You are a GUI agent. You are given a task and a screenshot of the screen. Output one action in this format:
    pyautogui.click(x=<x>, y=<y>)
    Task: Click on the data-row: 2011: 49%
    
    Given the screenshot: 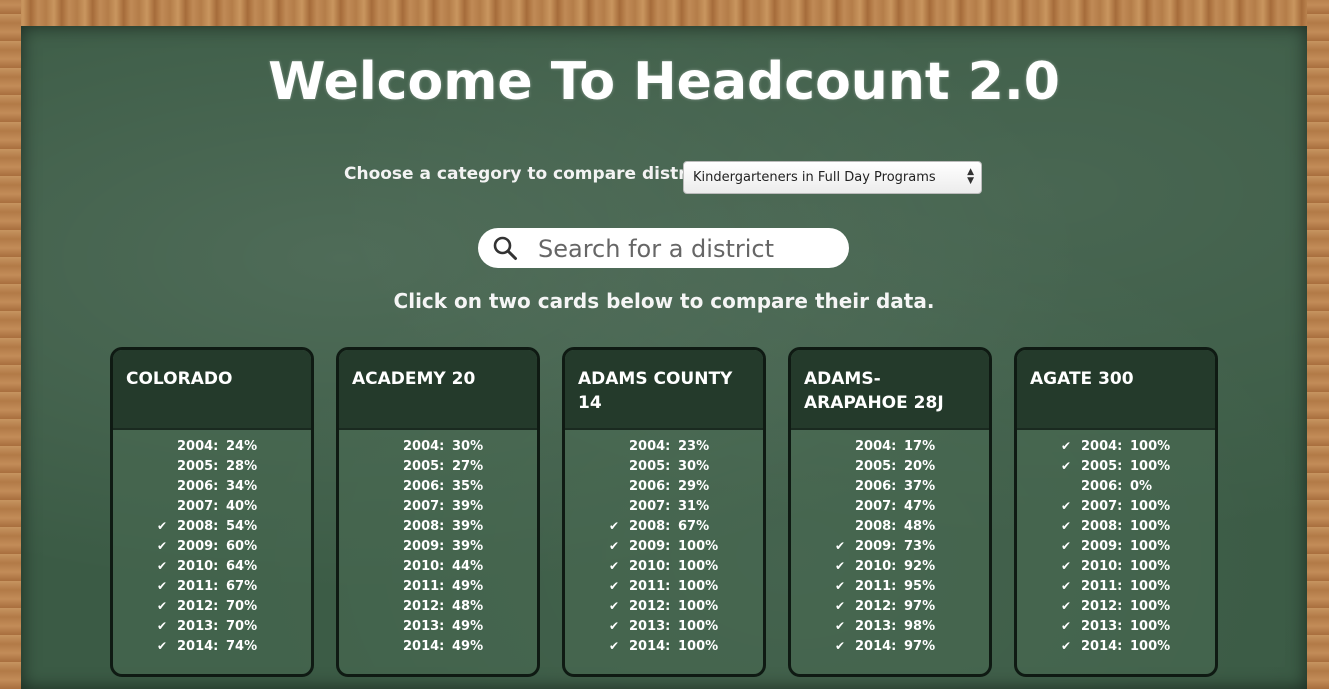 What is the action you would take?
    pyautogui.click(x=438, y=589)
    